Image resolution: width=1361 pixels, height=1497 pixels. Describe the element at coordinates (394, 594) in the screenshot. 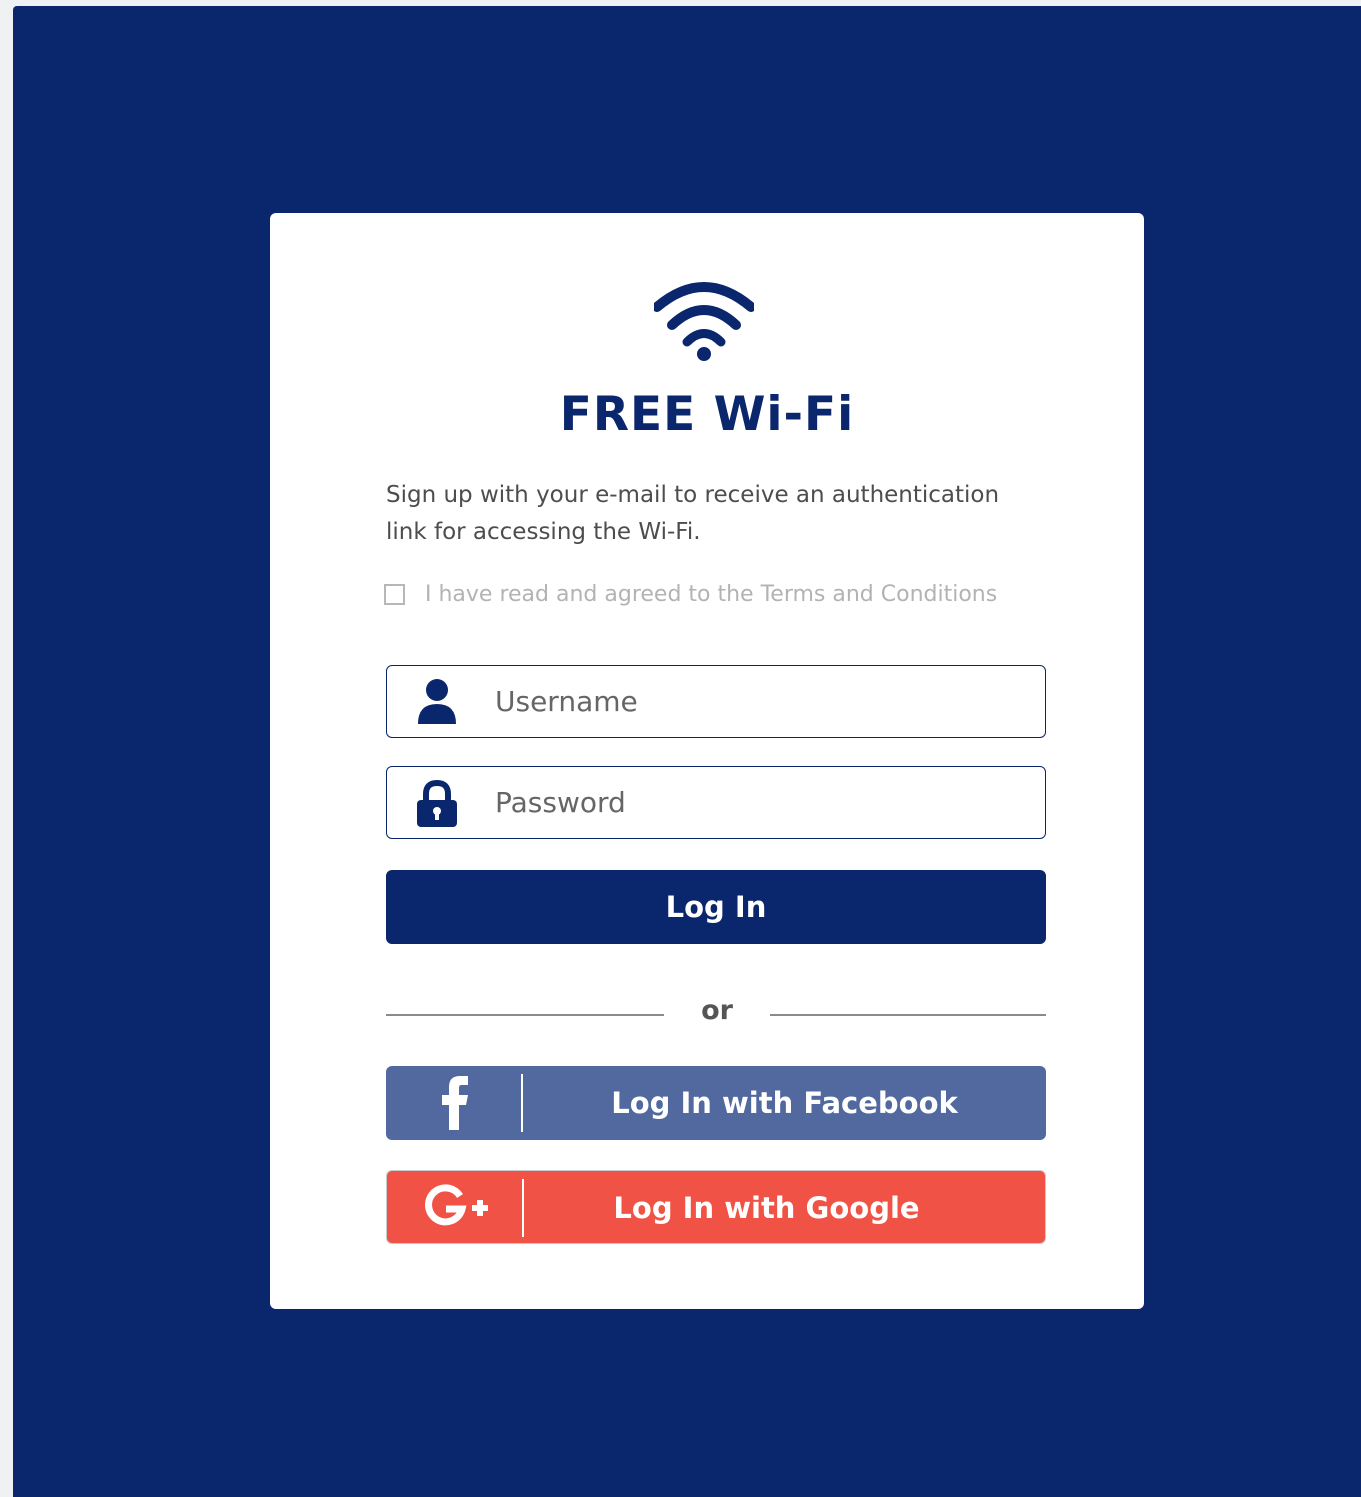

I see `terms-checkbox` at that location.